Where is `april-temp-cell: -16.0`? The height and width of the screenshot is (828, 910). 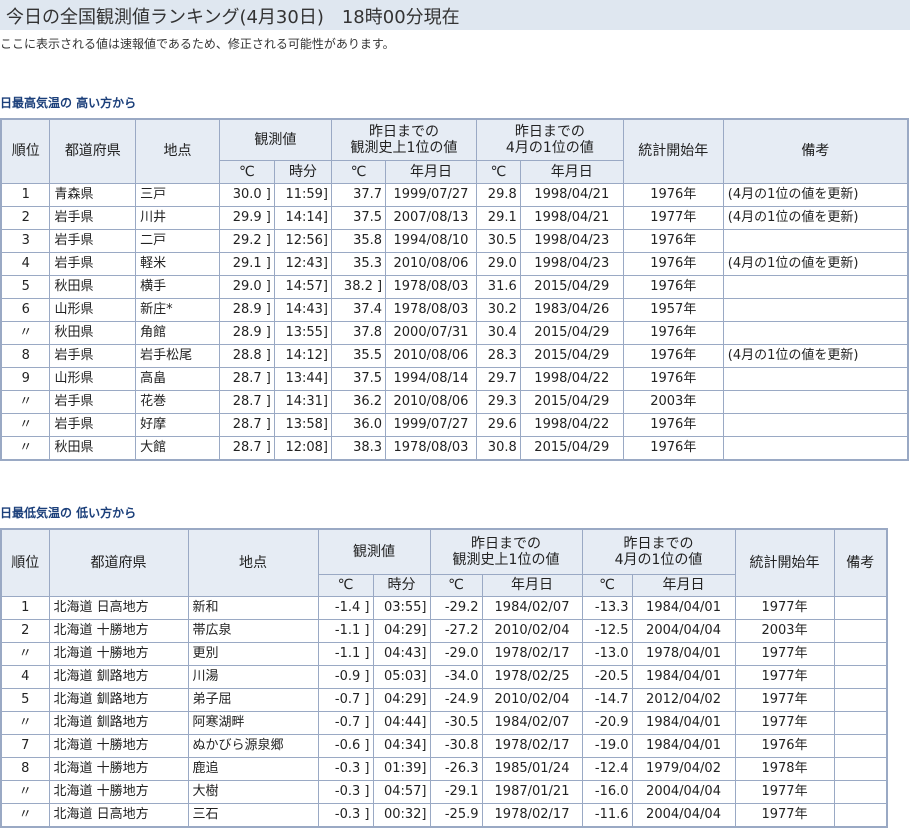
april-temp-cell: -16.0 is located at coordinates (607, 791).